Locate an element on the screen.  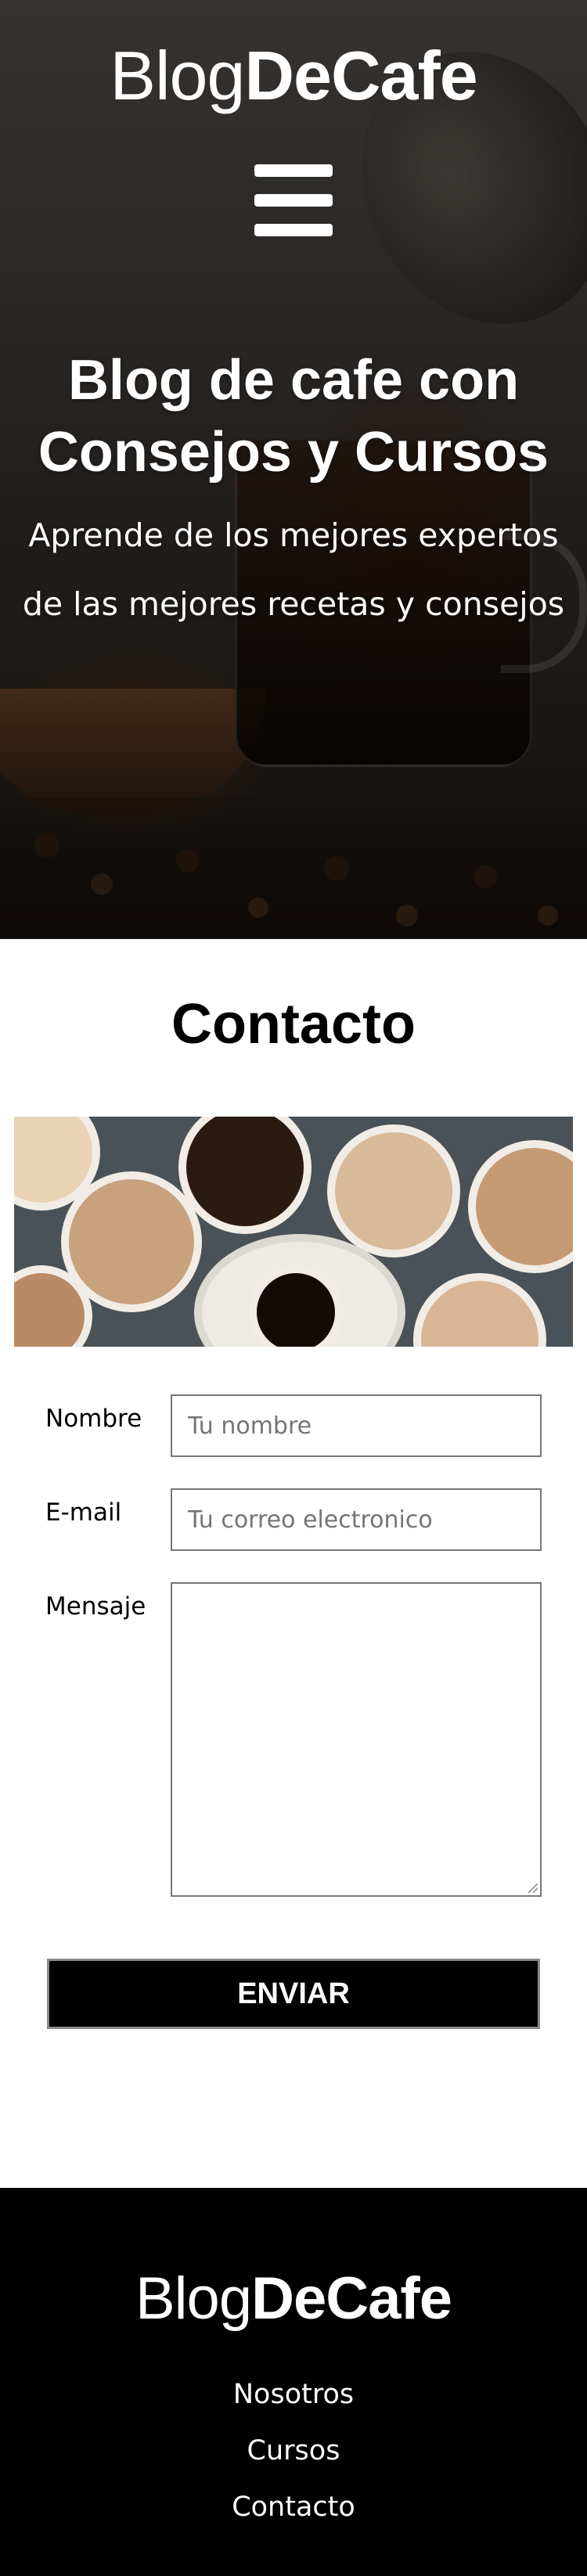
message-textarea is located at coordinates (356, 1740).